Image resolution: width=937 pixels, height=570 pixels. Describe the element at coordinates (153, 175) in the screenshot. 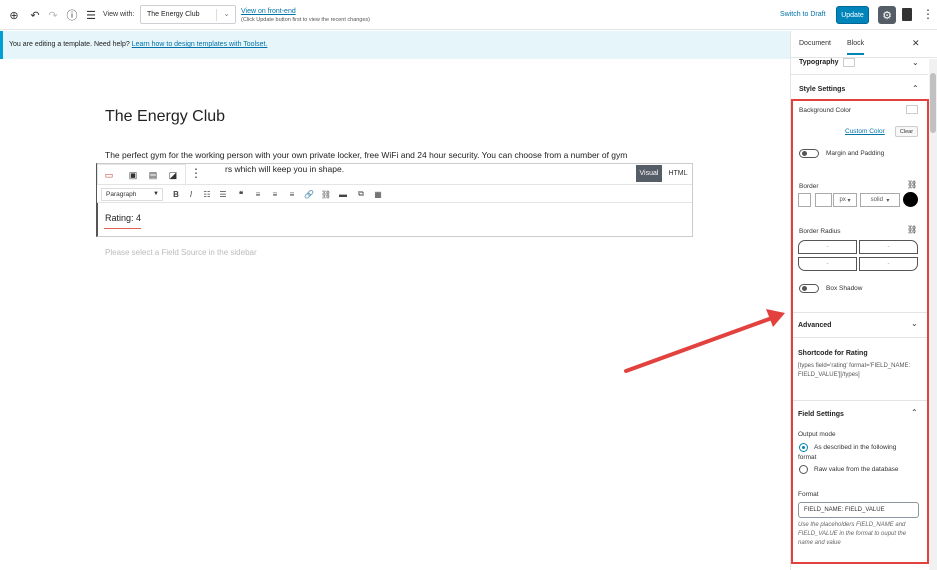

I see `insert-form-icon: ▤` at that location.